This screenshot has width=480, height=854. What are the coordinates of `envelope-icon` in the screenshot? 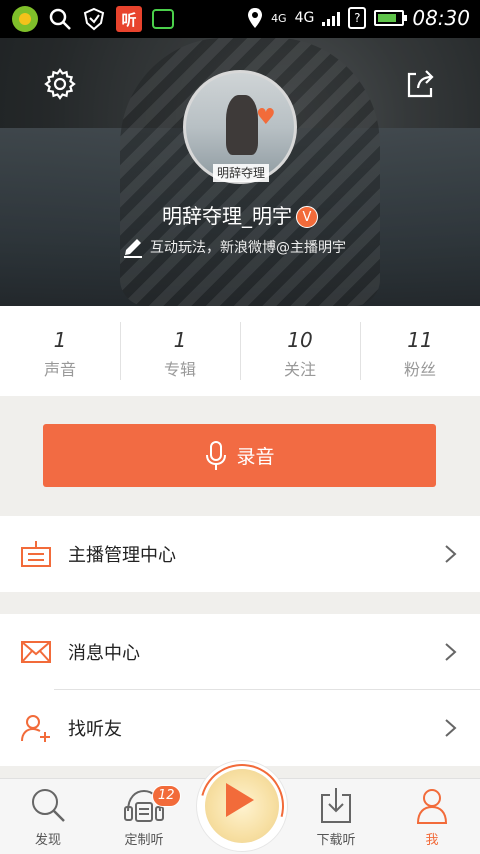 It's located at (36, 652).